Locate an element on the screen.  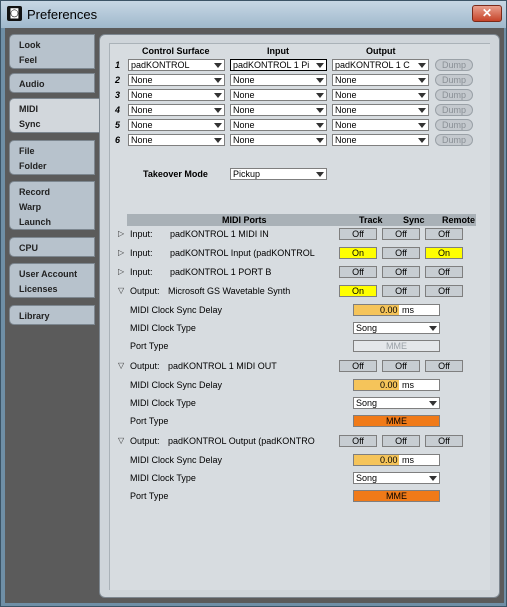
output-dropdown: padKONTROL 1 C is located at coordinates (380, 65).